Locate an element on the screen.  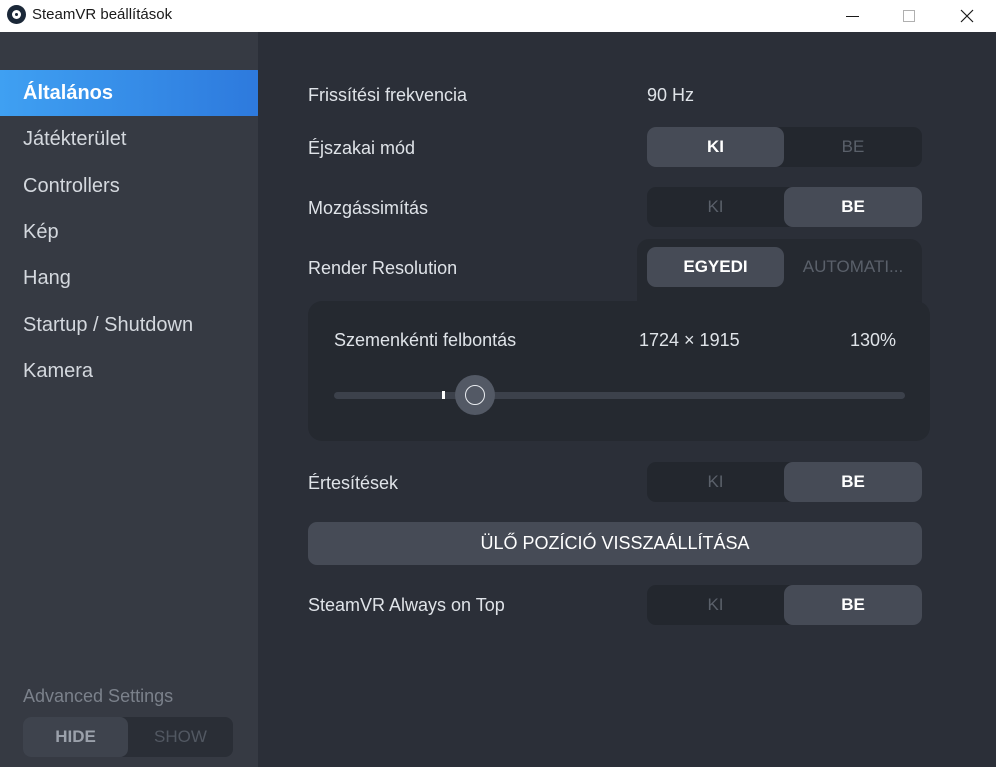
minimize-icon is located at coordinates (852, 16).